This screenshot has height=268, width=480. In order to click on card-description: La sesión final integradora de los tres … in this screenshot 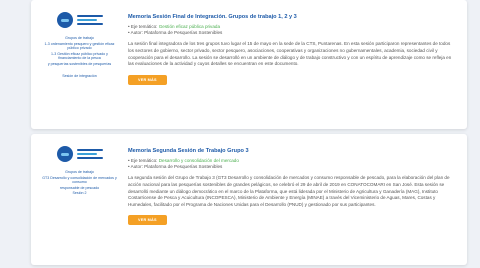, I will do `click(290, 54)`.